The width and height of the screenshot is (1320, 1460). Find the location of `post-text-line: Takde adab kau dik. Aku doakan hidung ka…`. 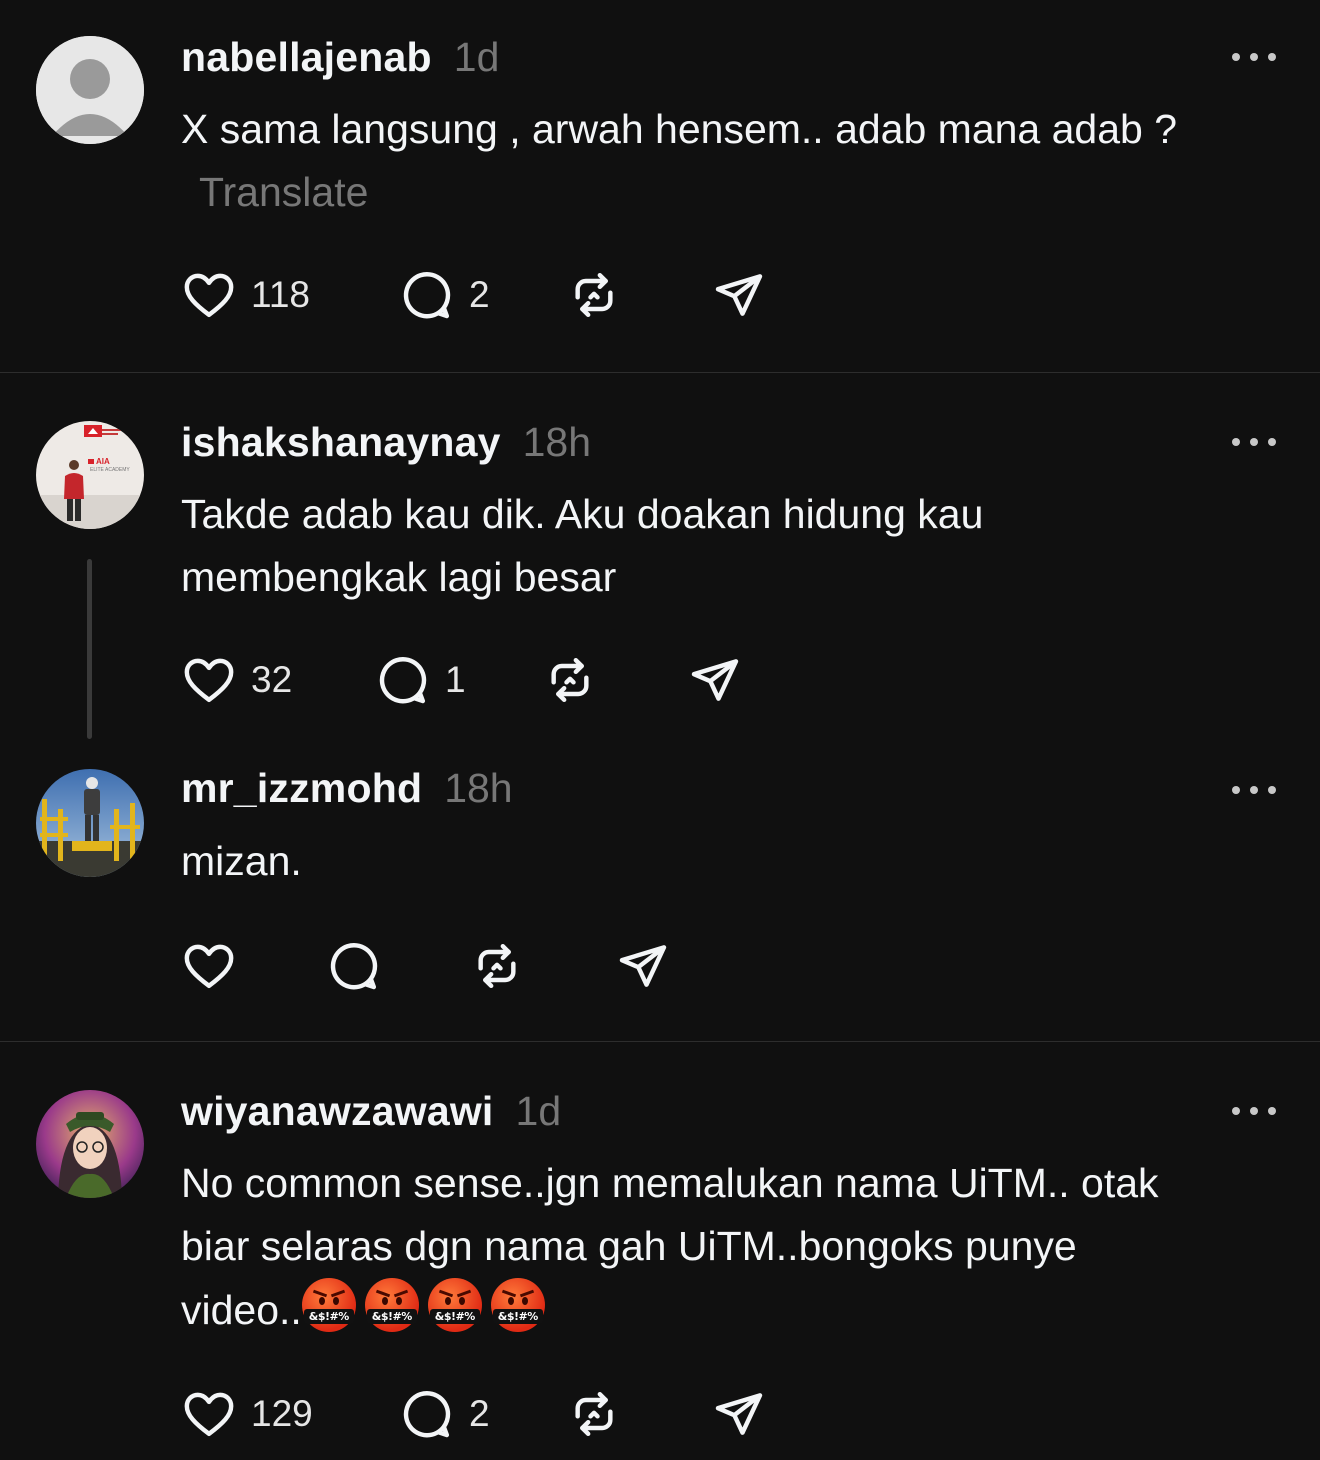

post-text-line: Takde adab kau dik. Aku doakan hidung ka… is located at coordinates (582, 514).